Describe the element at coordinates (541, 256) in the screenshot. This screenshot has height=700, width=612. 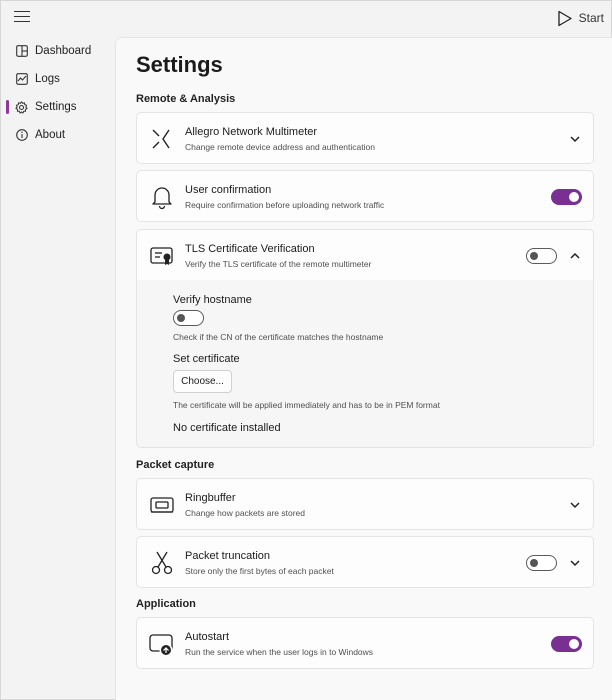
I see `tls-verification-toggle` at that location.